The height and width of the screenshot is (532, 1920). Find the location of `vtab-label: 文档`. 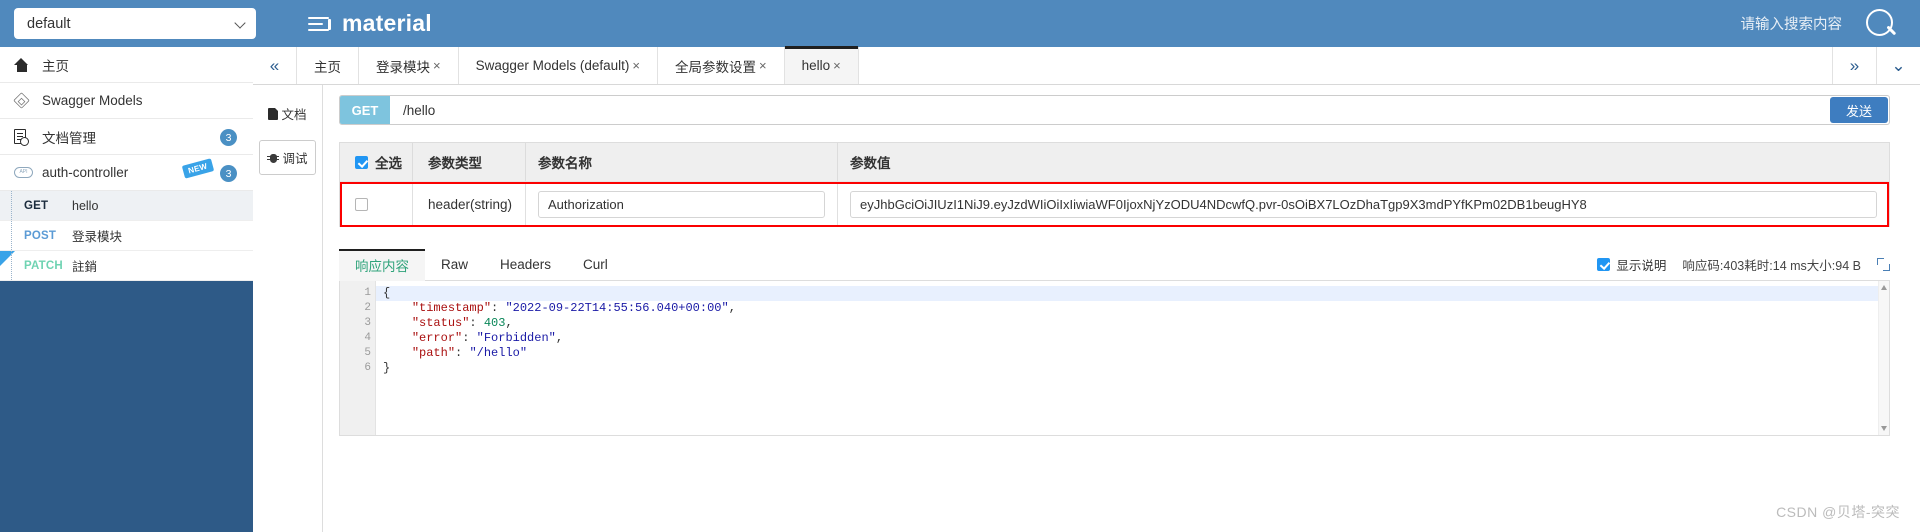

vtab-label: 文档 is located at coordinates (294, 115).